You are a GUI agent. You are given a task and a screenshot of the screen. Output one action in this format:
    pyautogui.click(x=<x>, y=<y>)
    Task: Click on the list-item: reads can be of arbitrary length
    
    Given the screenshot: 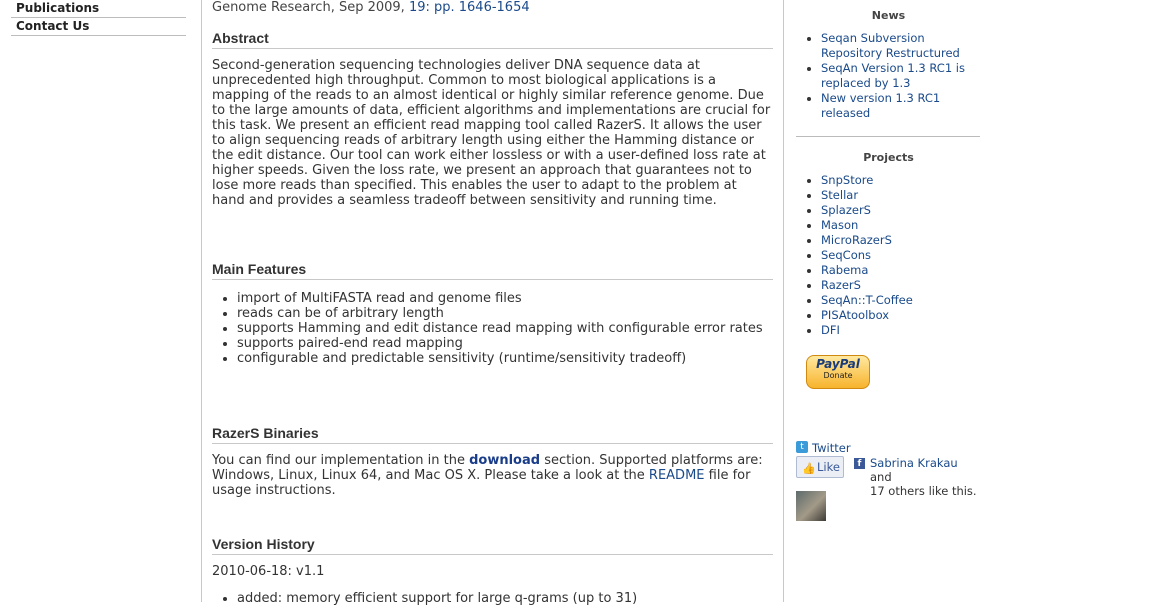 What is the action you would take?
    pyautogui.click(x=505, y=313)
    